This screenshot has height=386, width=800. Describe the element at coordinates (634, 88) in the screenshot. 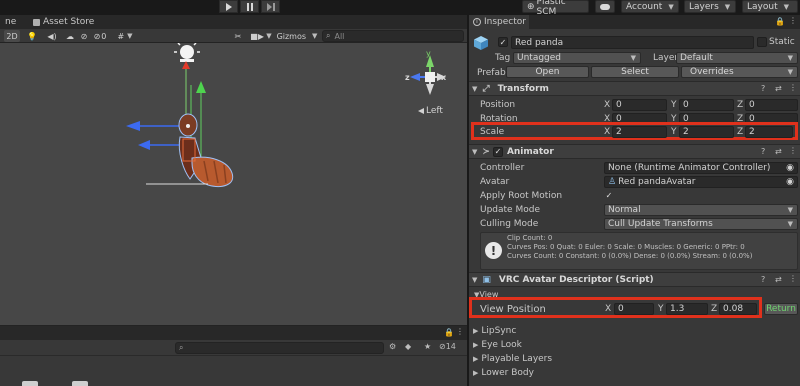

I see `transform-header: ▼ ⤢ Transform` at that location.